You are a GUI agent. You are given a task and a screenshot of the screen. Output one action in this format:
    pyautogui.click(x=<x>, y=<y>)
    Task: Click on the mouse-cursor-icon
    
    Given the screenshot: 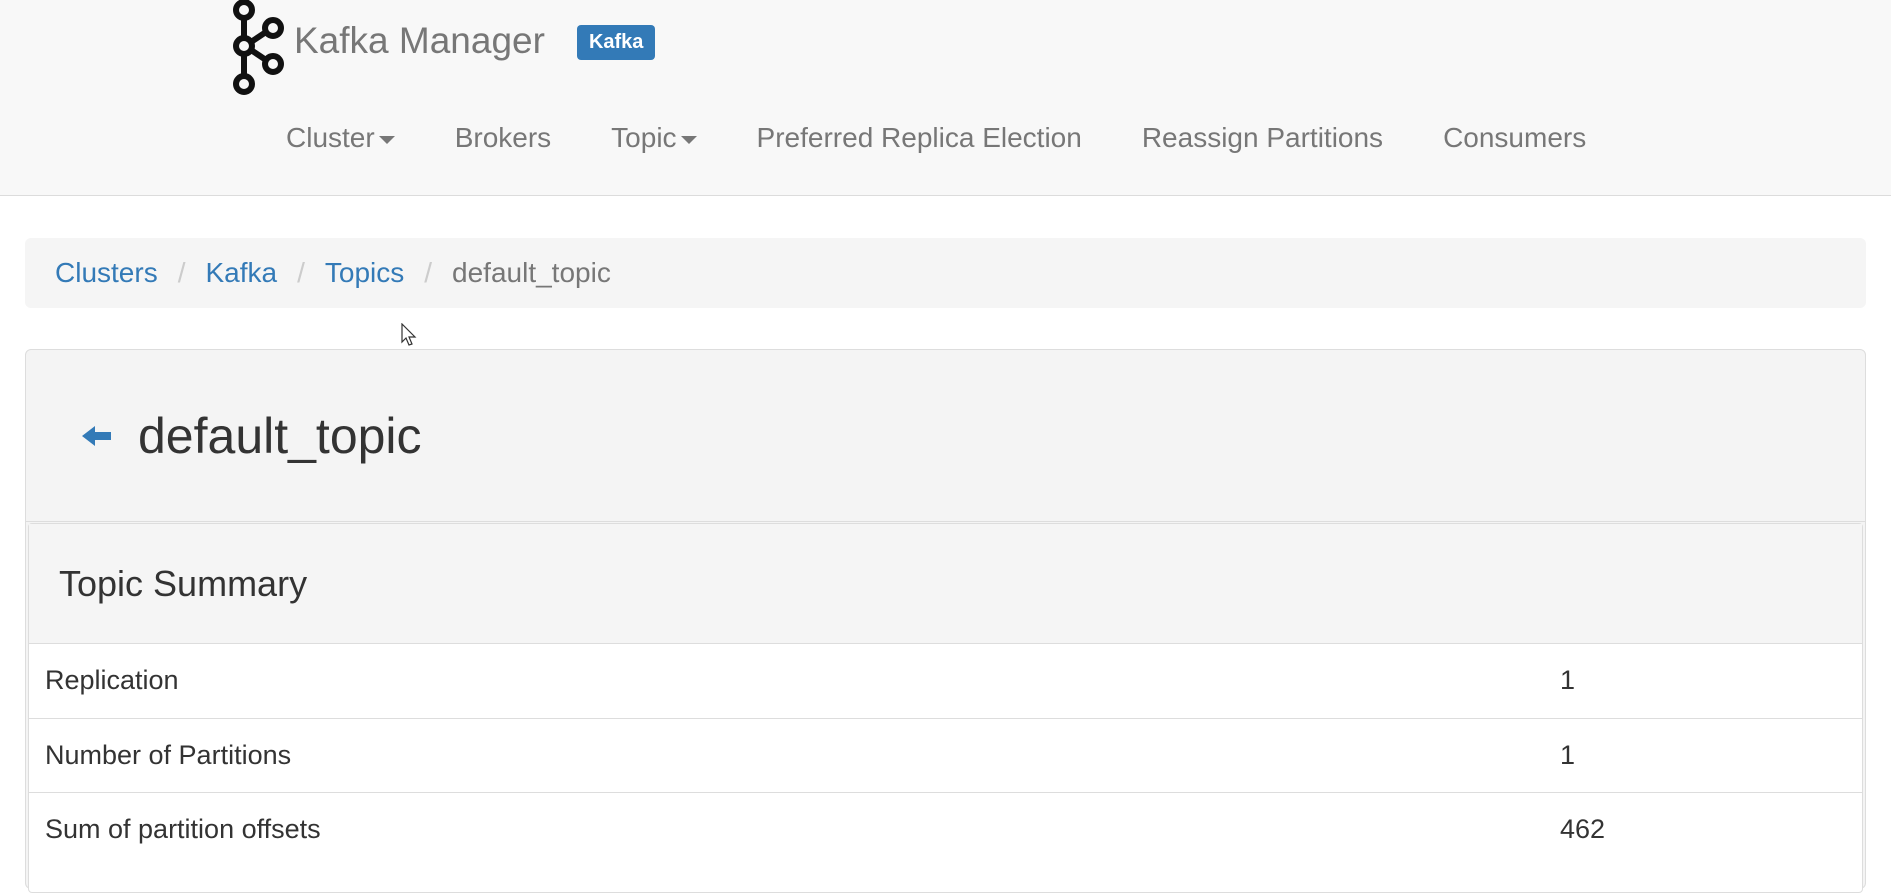 What is the action you would take?
    pyautogui.click(x=409, y=334)
    